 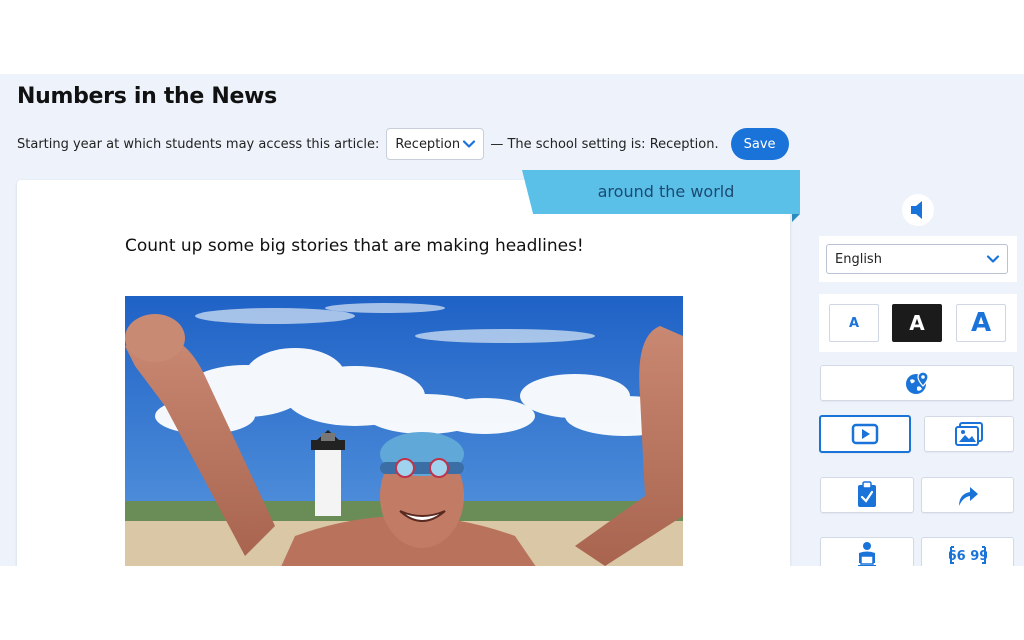 I want to click on speaker-icon, so click(x=916, y=210).